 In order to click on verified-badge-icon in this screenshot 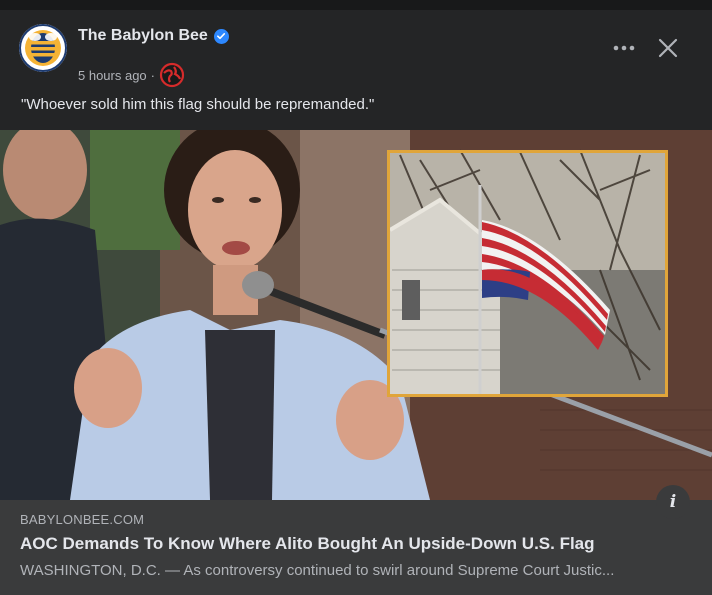, I will do `click(221, 36)`.